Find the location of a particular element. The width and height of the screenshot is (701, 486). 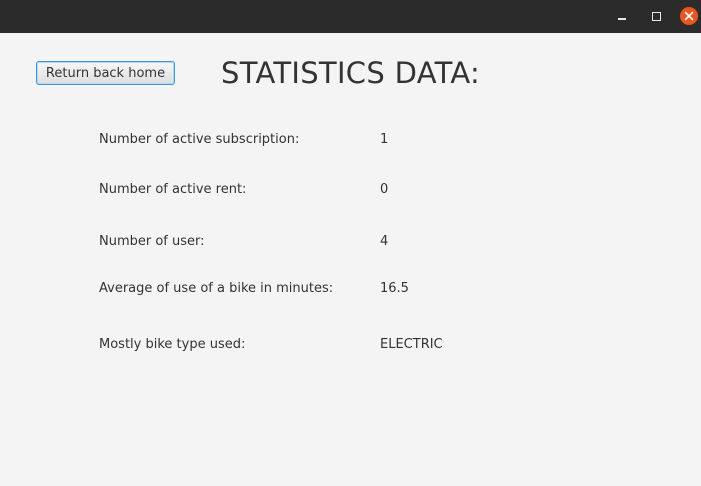

stat-value-bike-type: ELECTRIC is located at coordinates (411, 344).